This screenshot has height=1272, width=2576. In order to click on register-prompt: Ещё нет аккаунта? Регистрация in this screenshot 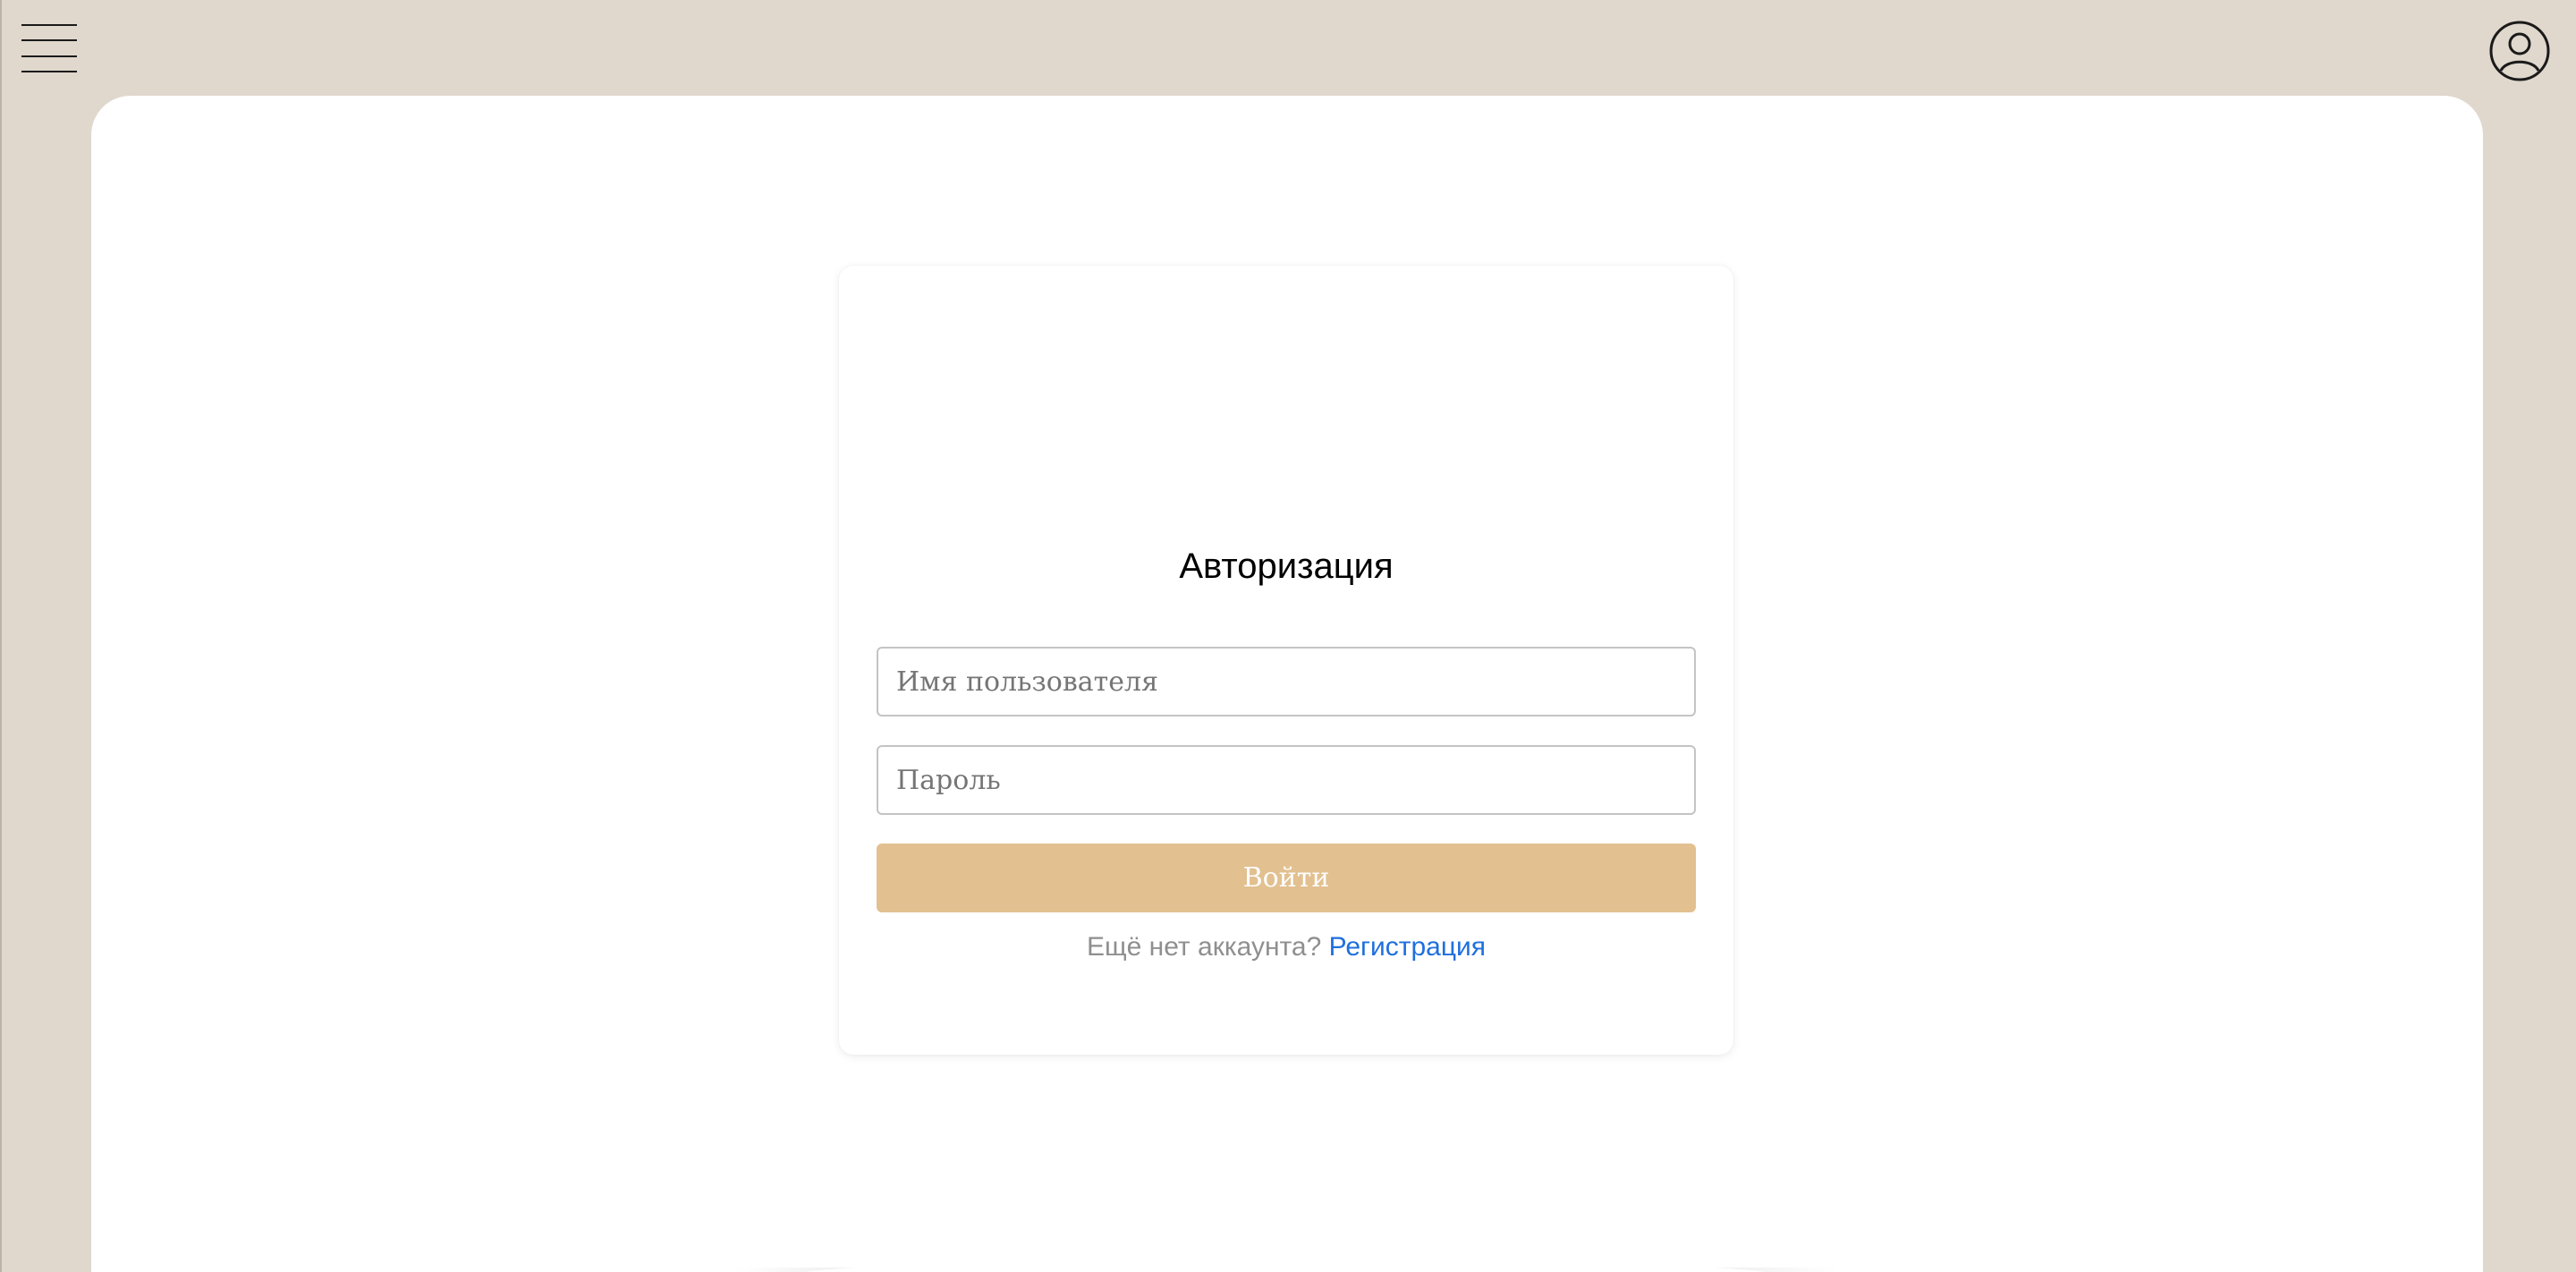, I will do `click(1286, 947)`.